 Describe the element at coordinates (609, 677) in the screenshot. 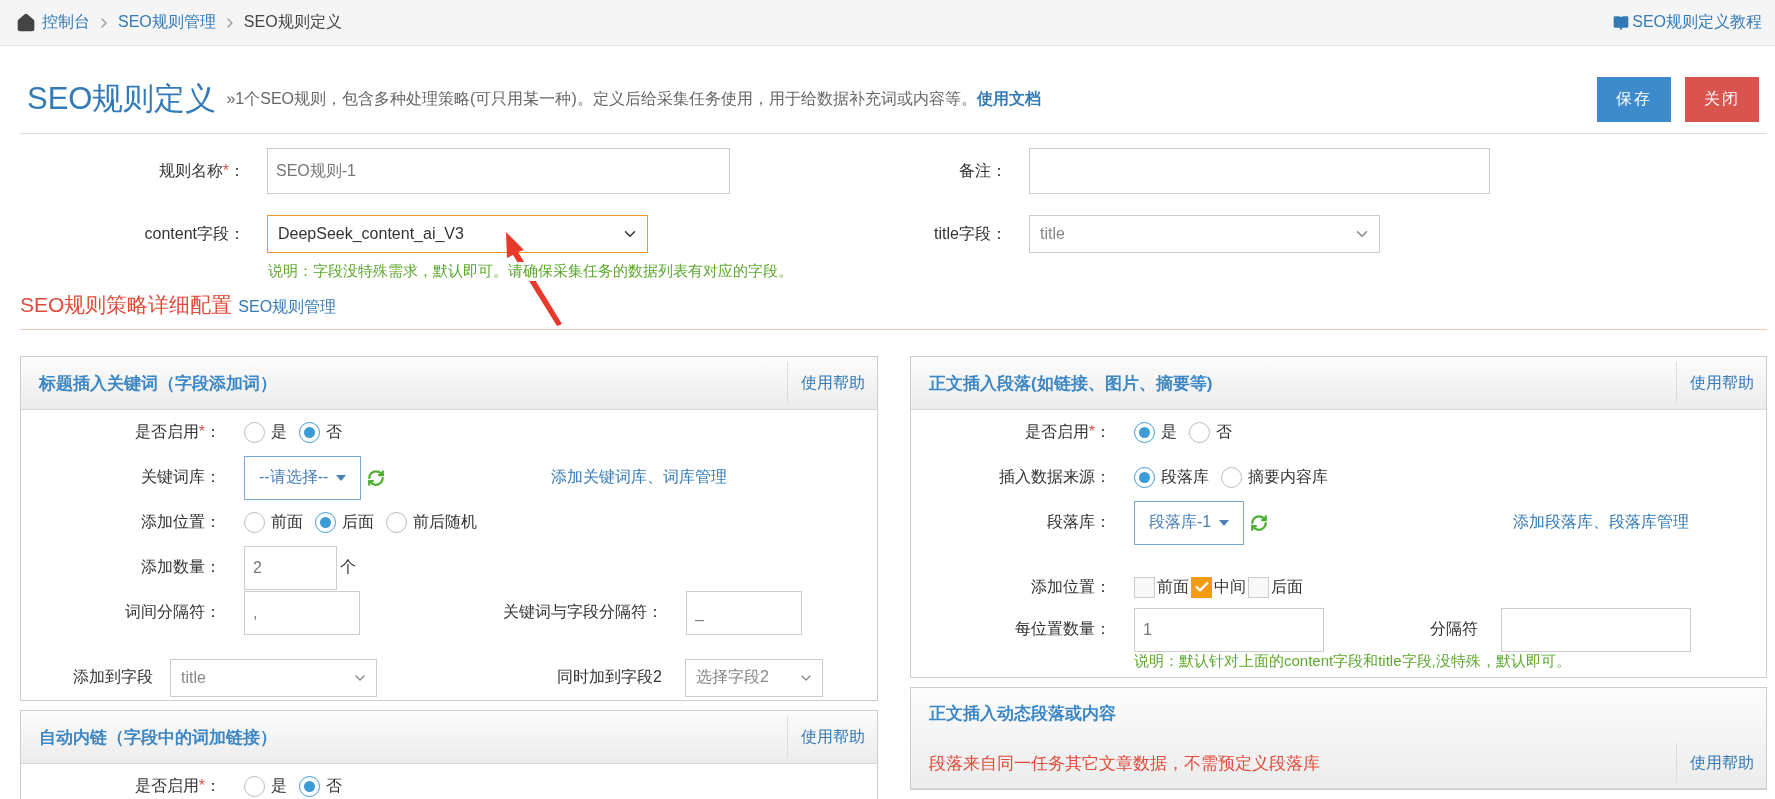

I see `field-label: 同时加到字段2` at that location.